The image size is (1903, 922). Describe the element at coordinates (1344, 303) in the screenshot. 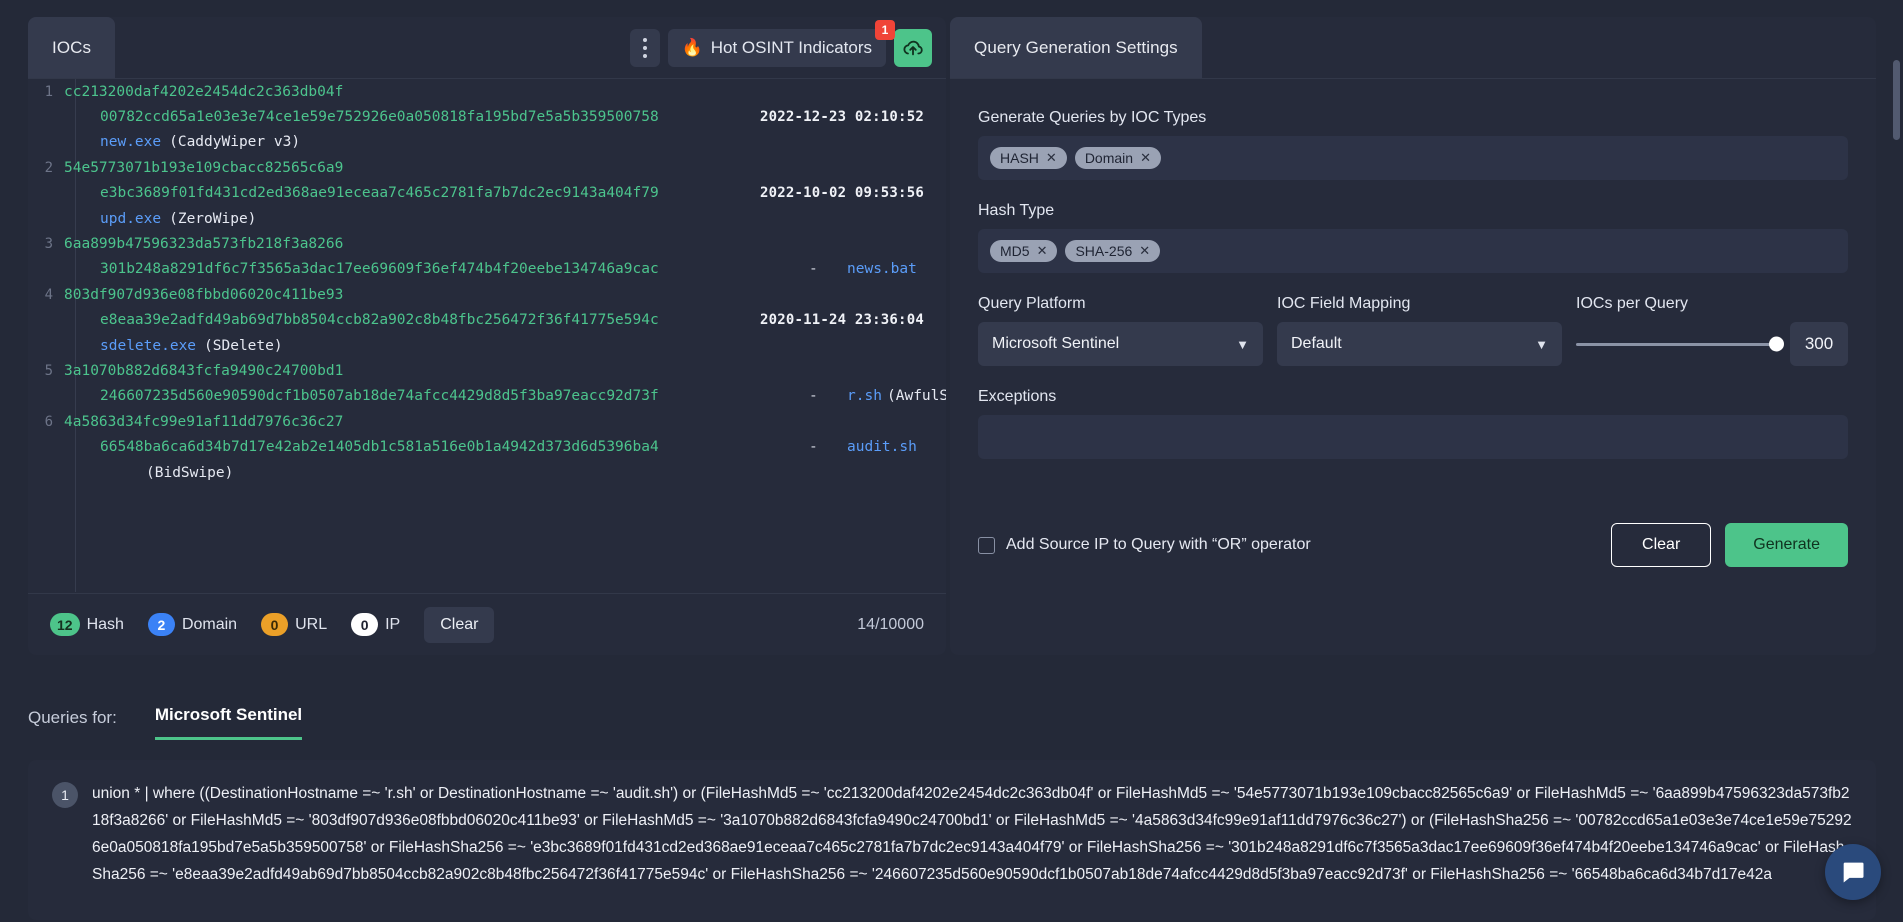

I see `ioc-field-mapping-label: IOC Field Mapping` at that location.